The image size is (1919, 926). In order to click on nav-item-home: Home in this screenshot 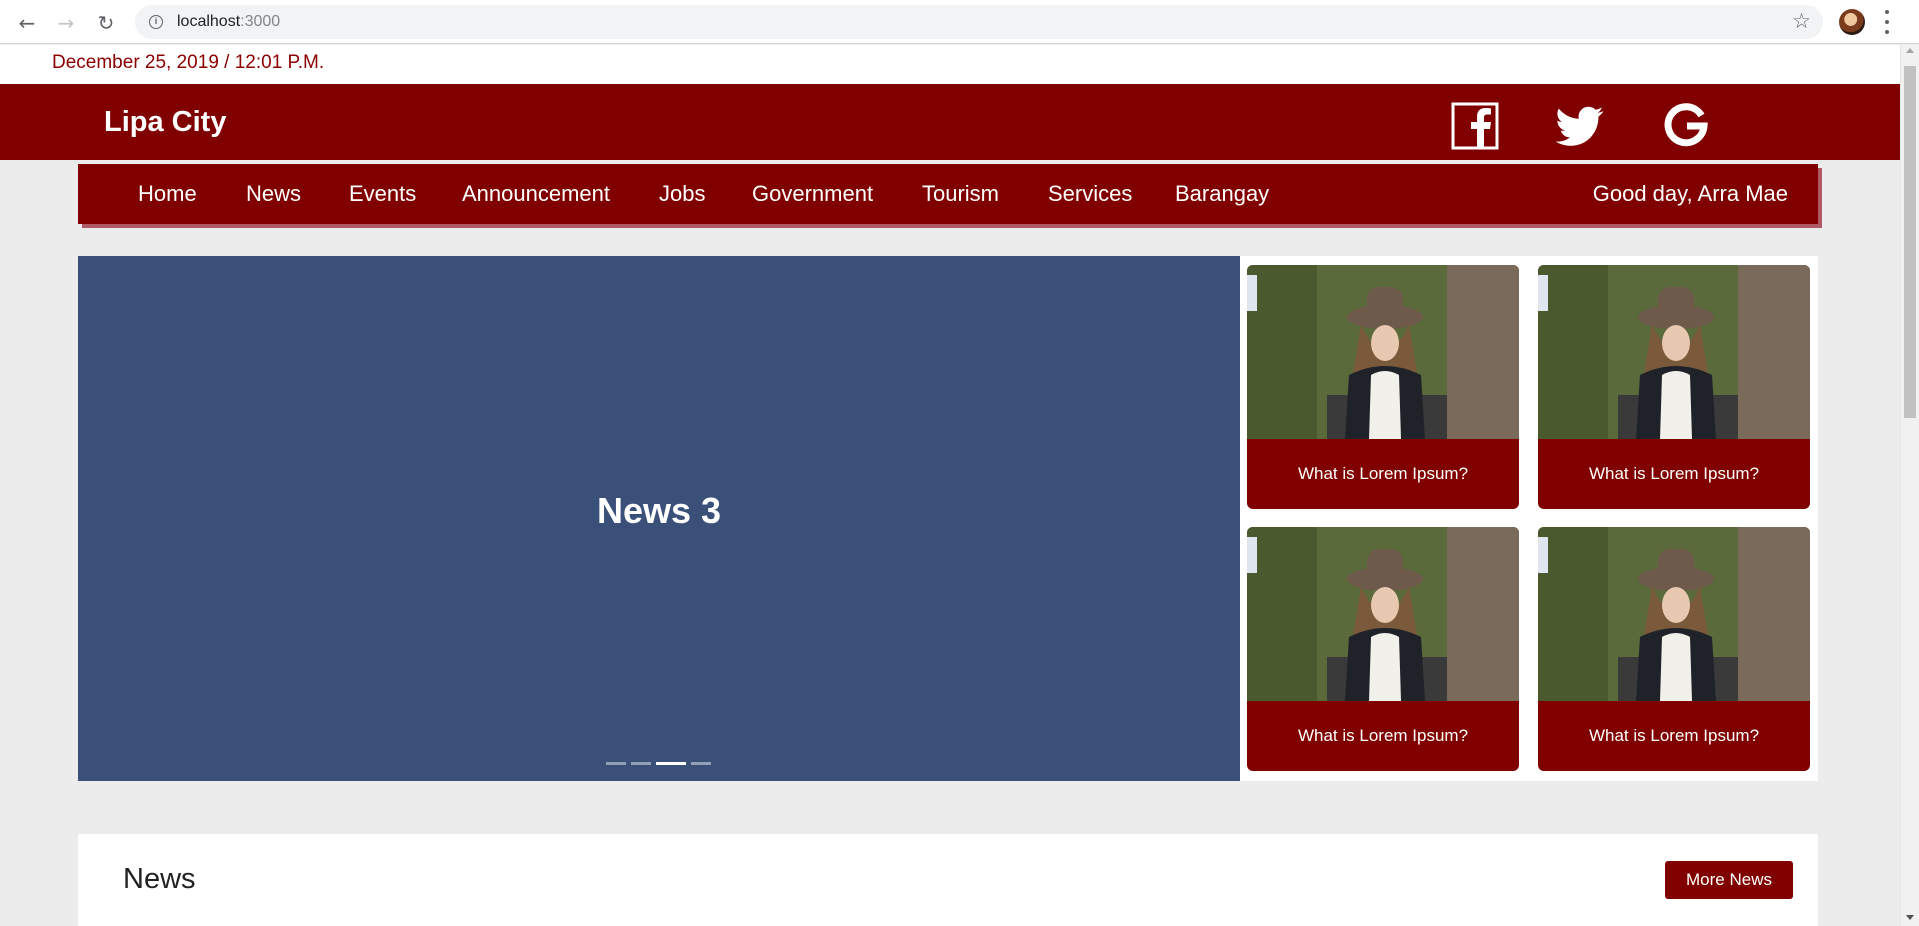, I will do `click(167, 194)`.